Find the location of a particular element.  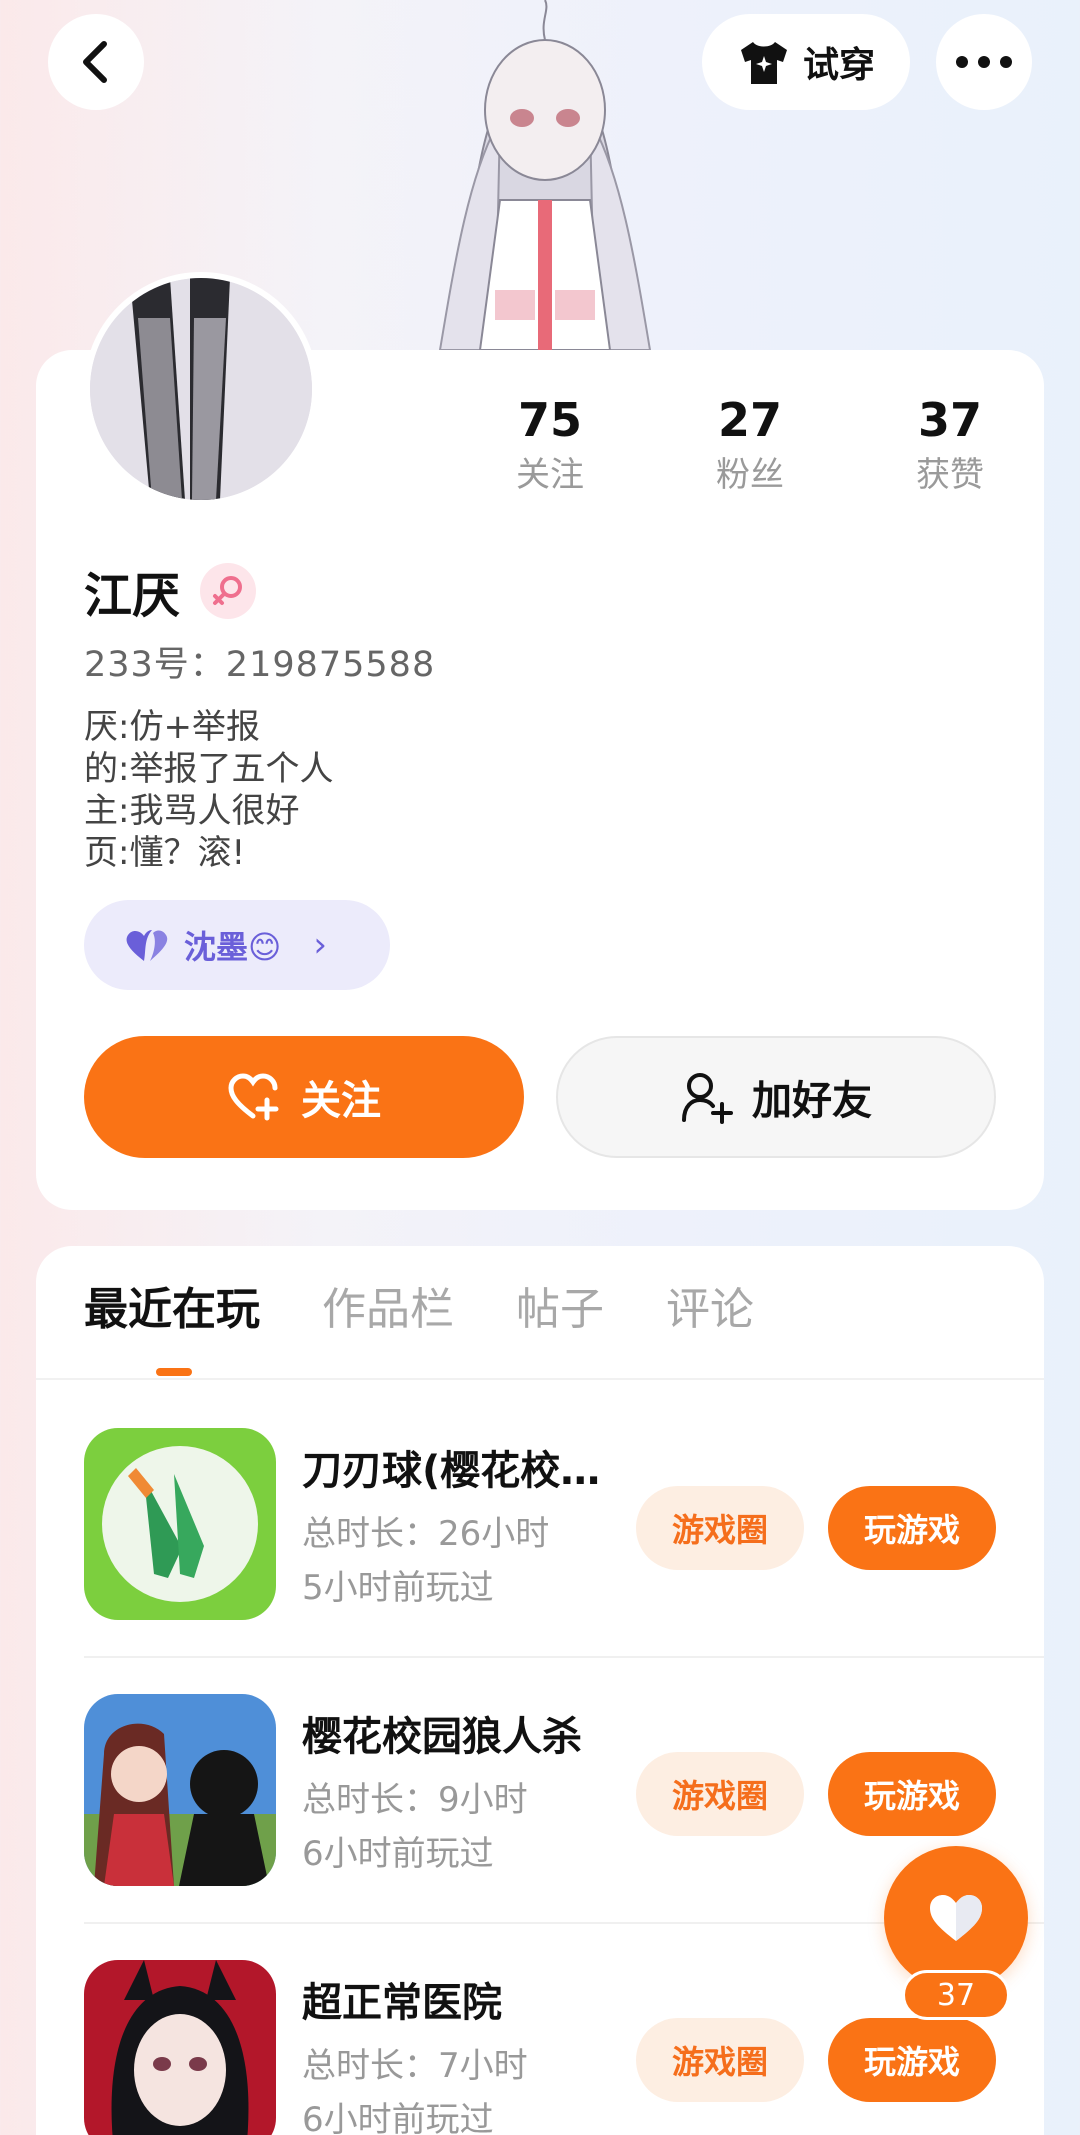

user-bio: 厌:仿+举报 的:举报了五个人 主:我骂人很好 页:懂？滚! is located at coordinates (208, 790).